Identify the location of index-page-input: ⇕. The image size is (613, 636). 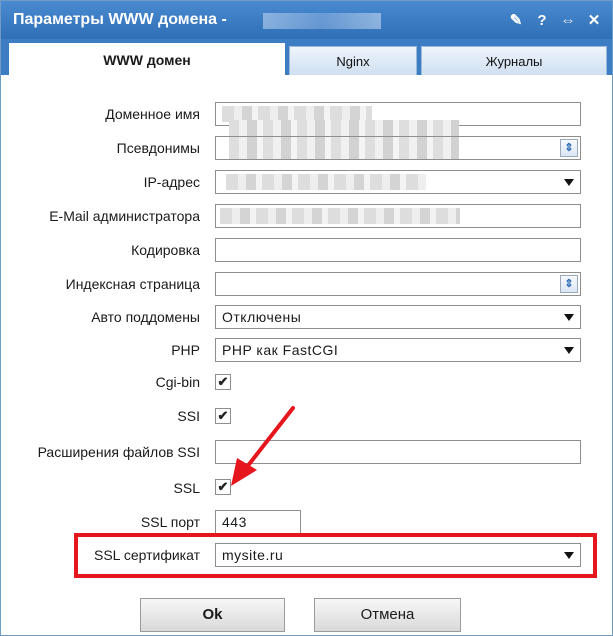
(398, 284).